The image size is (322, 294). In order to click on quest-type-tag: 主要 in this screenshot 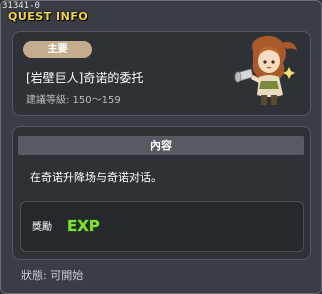, I will do `click(57, 49)`.